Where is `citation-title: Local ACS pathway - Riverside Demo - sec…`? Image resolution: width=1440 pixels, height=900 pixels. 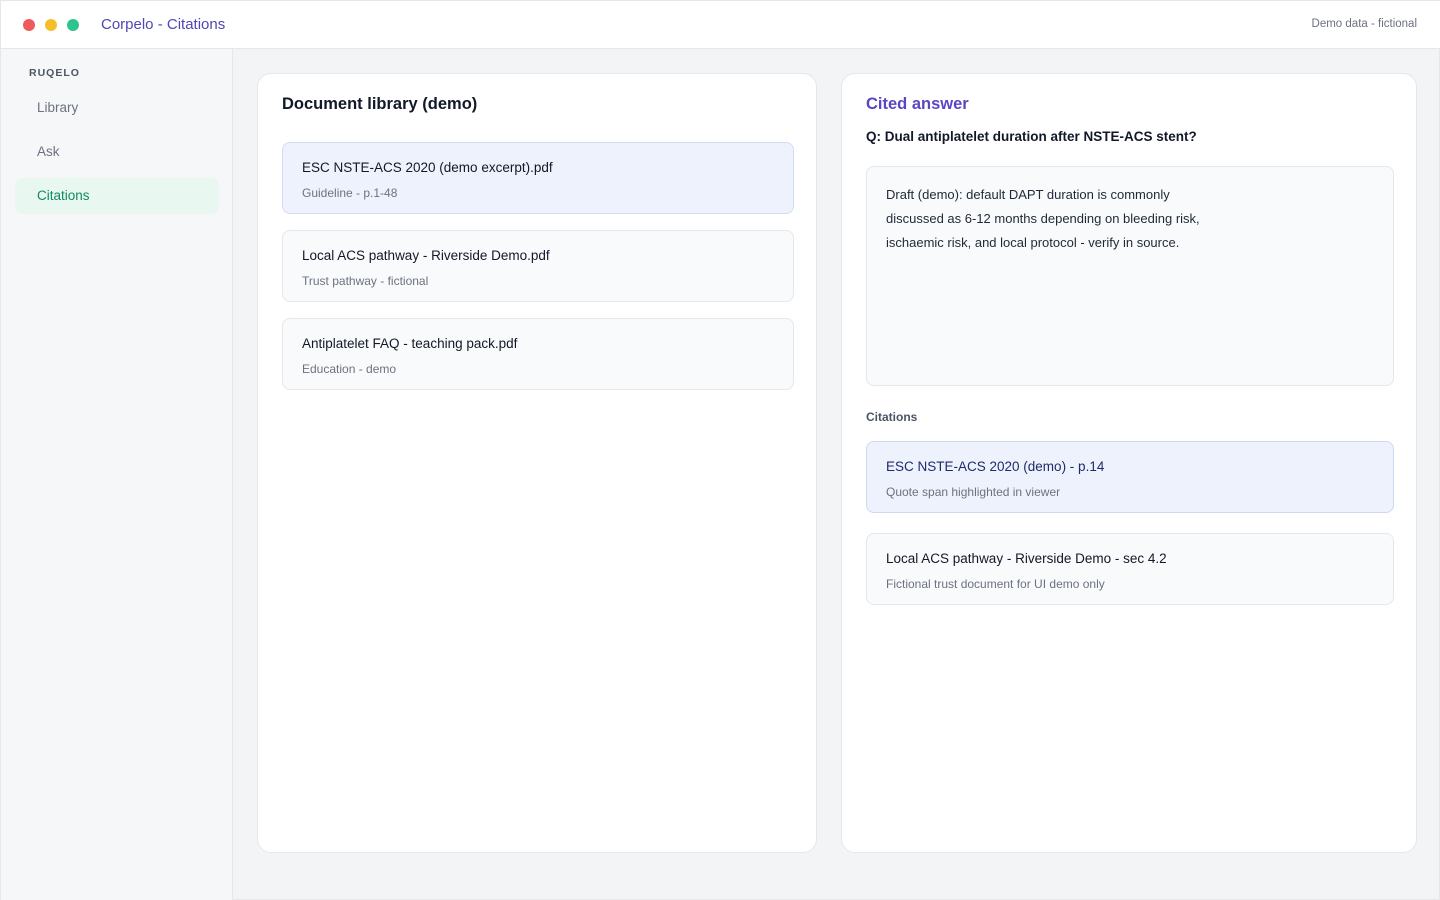
citation-title: Local ACS pathway - Riverside Demo - sec… is located at coordinates (1026, 558).